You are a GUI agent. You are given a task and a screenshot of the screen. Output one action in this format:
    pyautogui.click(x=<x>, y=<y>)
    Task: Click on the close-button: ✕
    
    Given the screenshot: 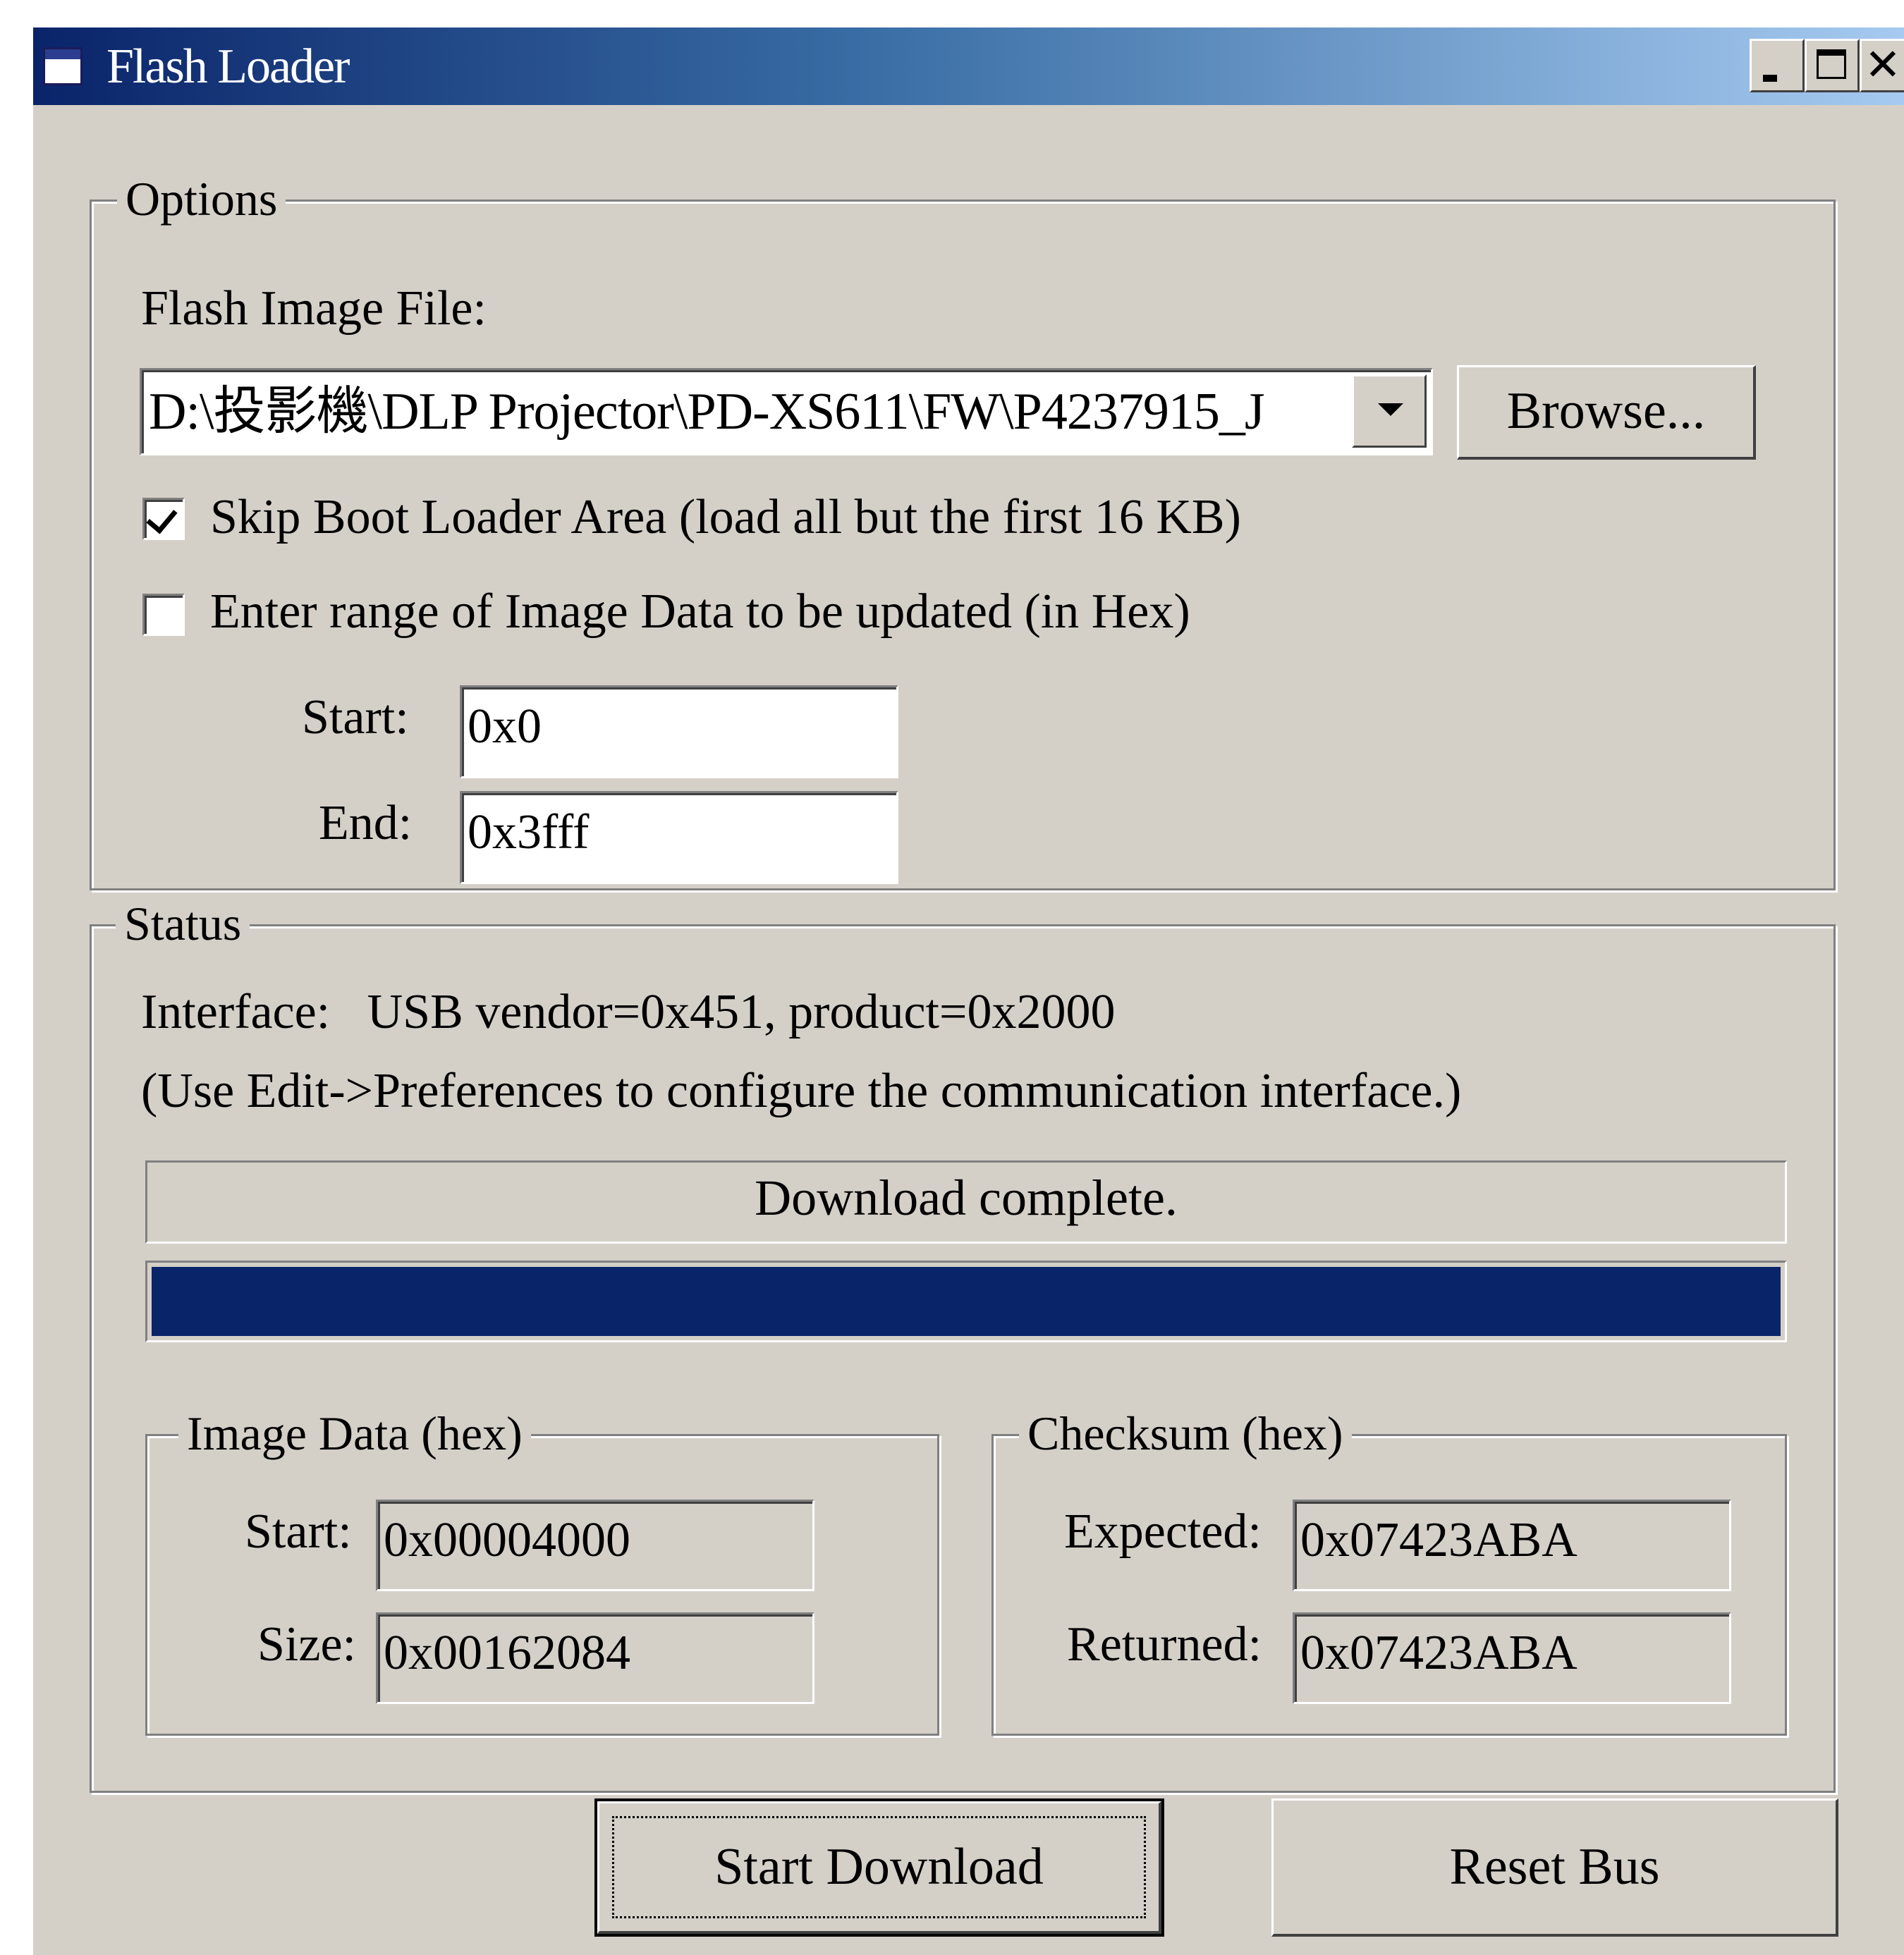 What is the action you would take?
    pyautogui.click(x=1882, y=65)
    